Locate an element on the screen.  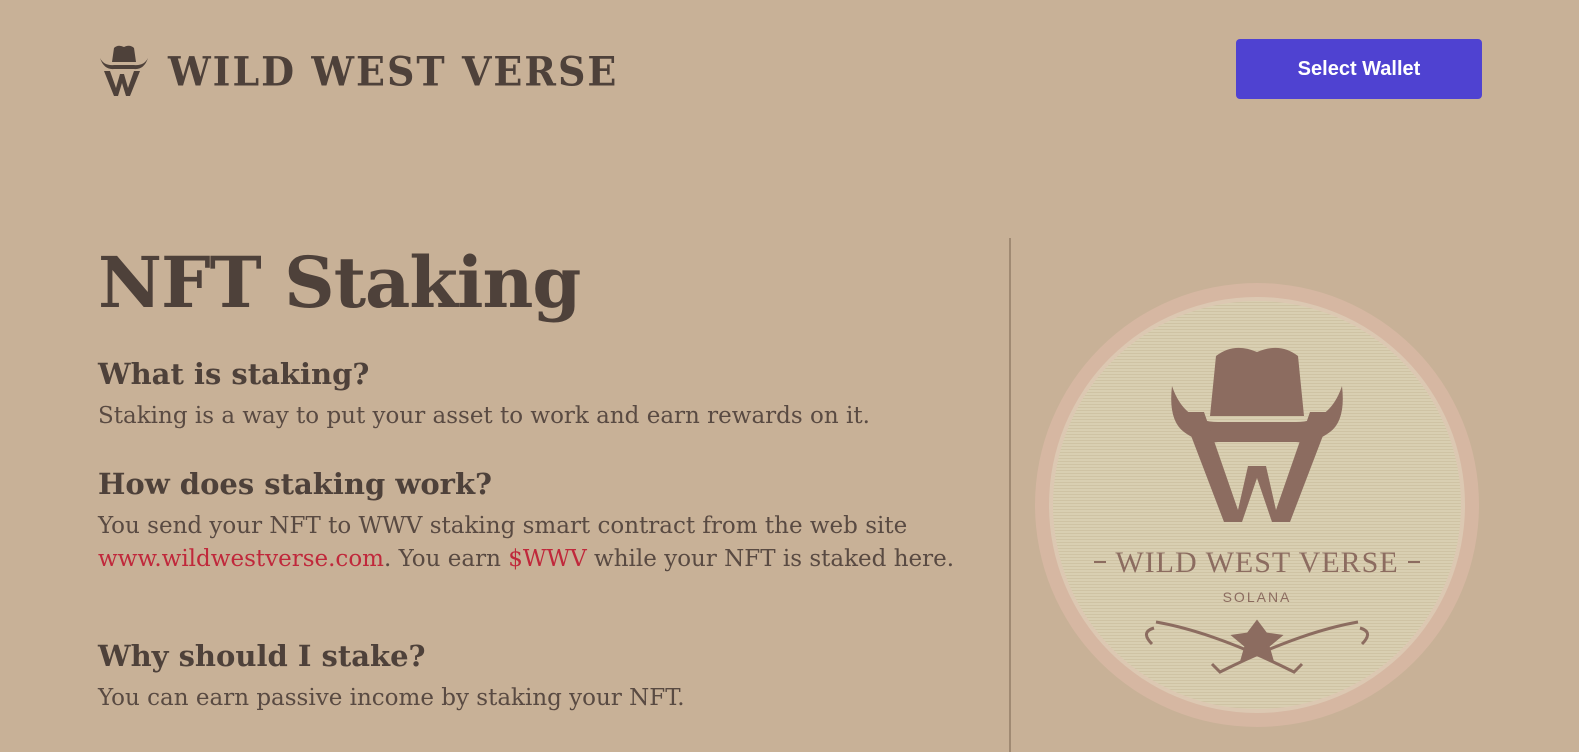
what-is-staking-heading: What is staking? is located at coordinates (234, 374).